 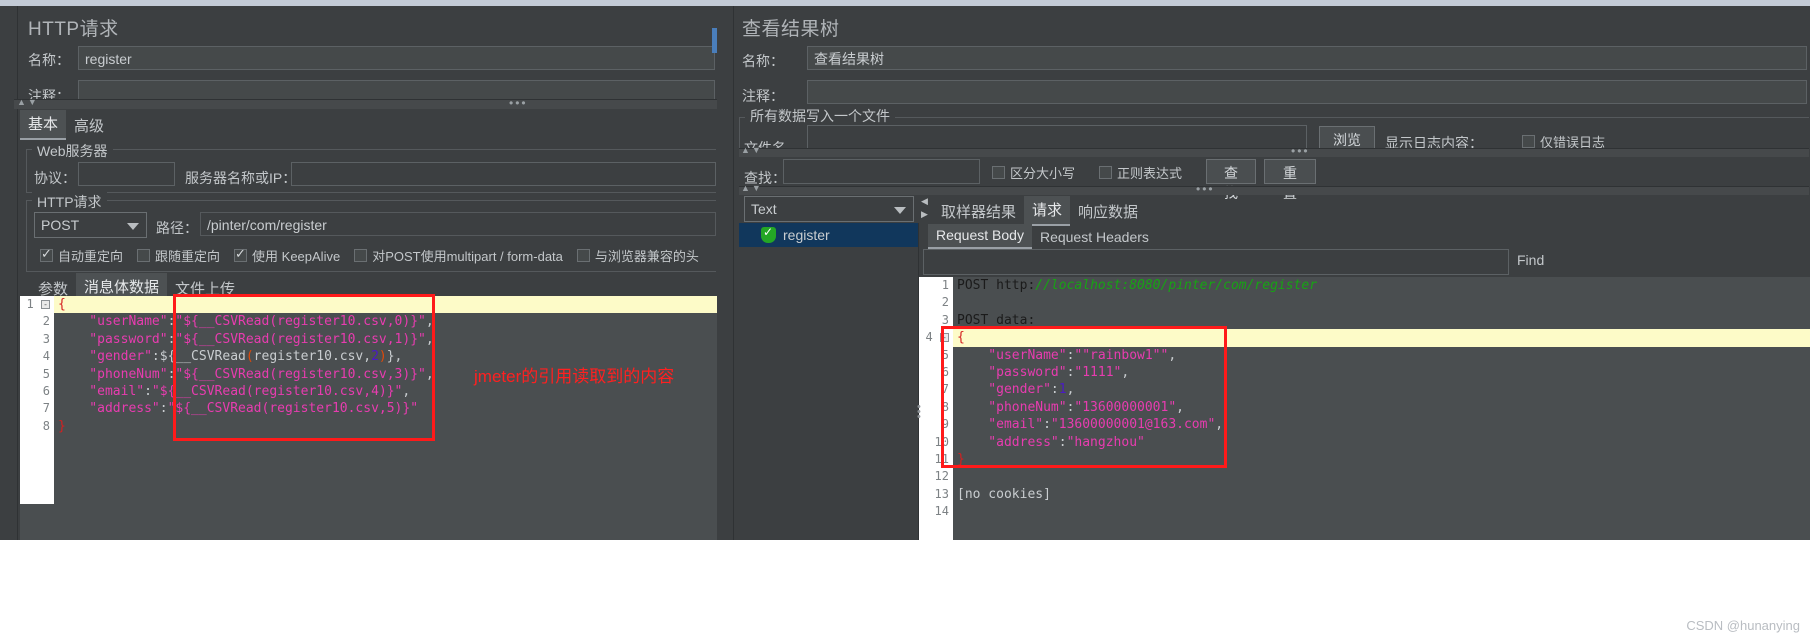 What do you see at coordinates (1033, 172) in the screenshot?
I see `checkbox-case-sensitive: 区分大小写` at bounding box center [1033, 172].